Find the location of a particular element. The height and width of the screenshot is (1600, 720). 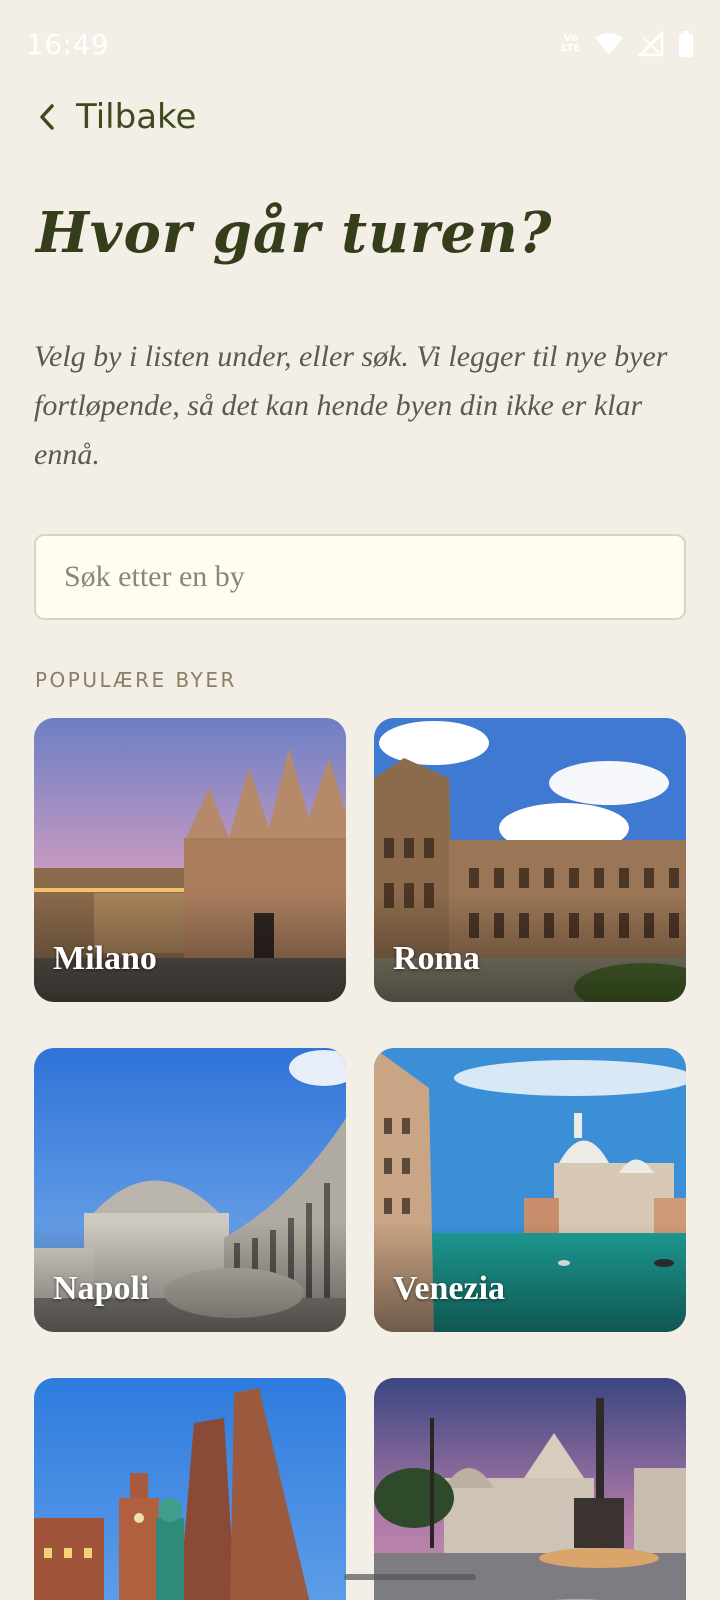

back-button: Tilbake is located at coordinates (116, 117).